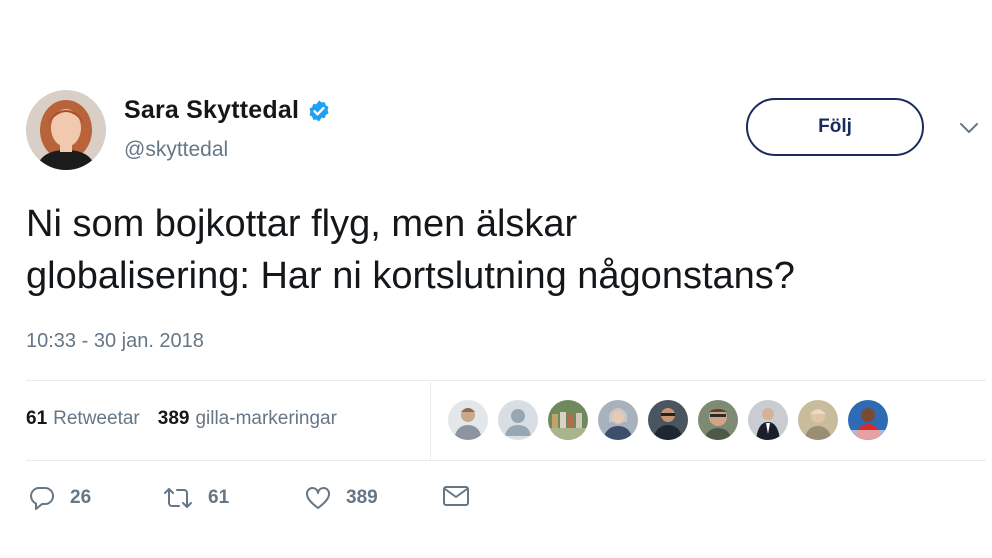  What do you see at coordinates (362, 497) in the screenshot?
I see `like-count: 389` at bounding box center [362, 497].